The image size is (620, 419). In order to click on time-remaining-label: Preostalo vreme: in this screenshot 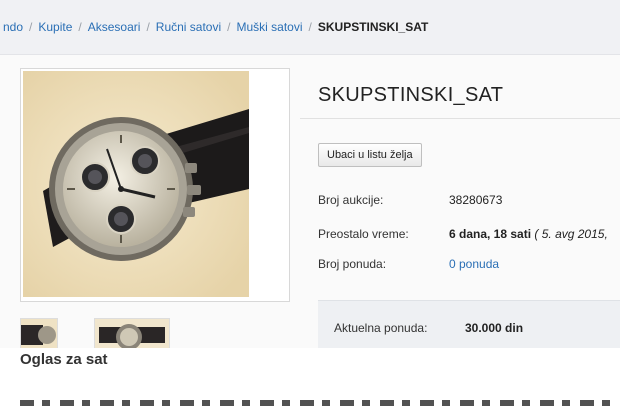, I will do `click(363, 234)`.